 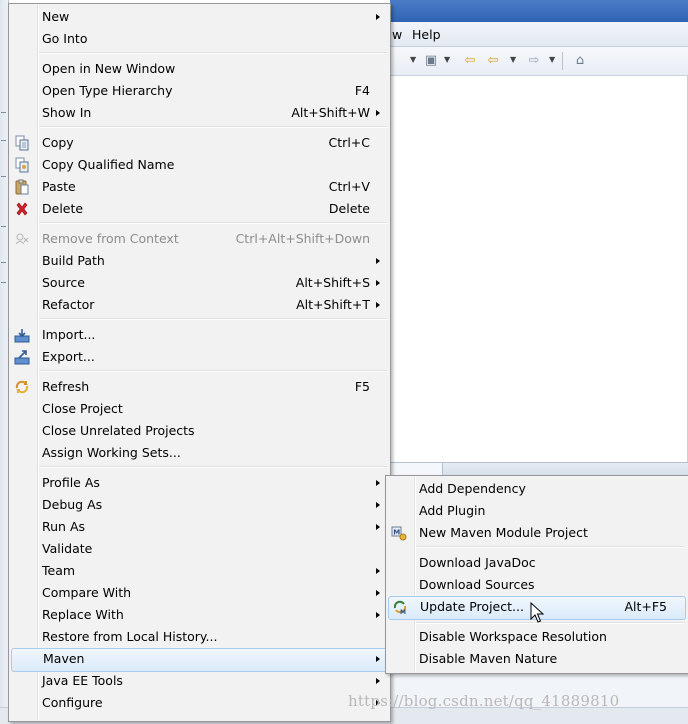 What do you see at coordinates (199, 387) in the screenshot?
I see `menu-item-refresh: Refresh F5` at bounding box center [199, 387].